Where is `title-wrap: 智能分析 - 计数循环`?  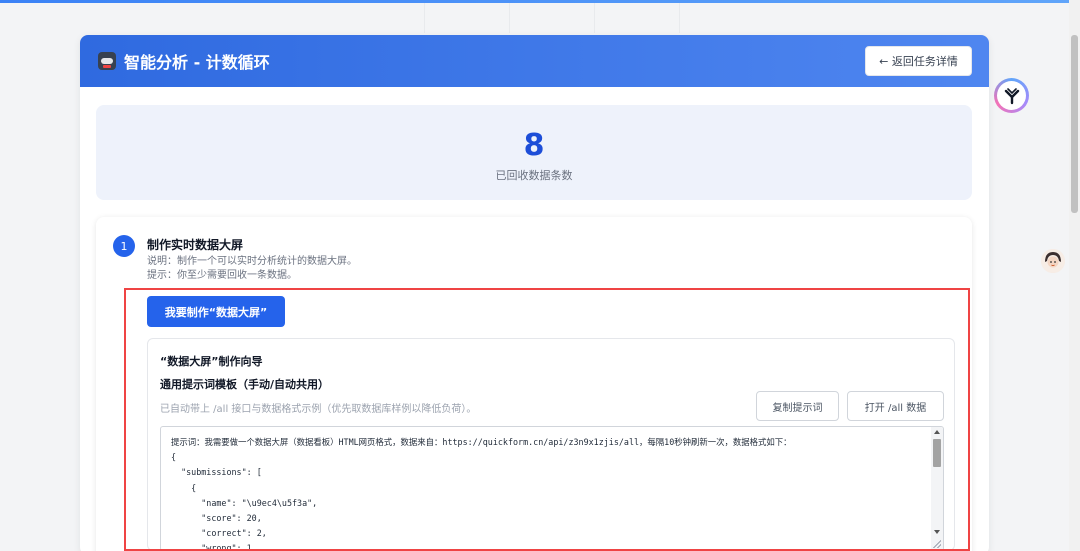
title-wrap: 智能分析 - 计数循环 is located at coordinates (184, 61).